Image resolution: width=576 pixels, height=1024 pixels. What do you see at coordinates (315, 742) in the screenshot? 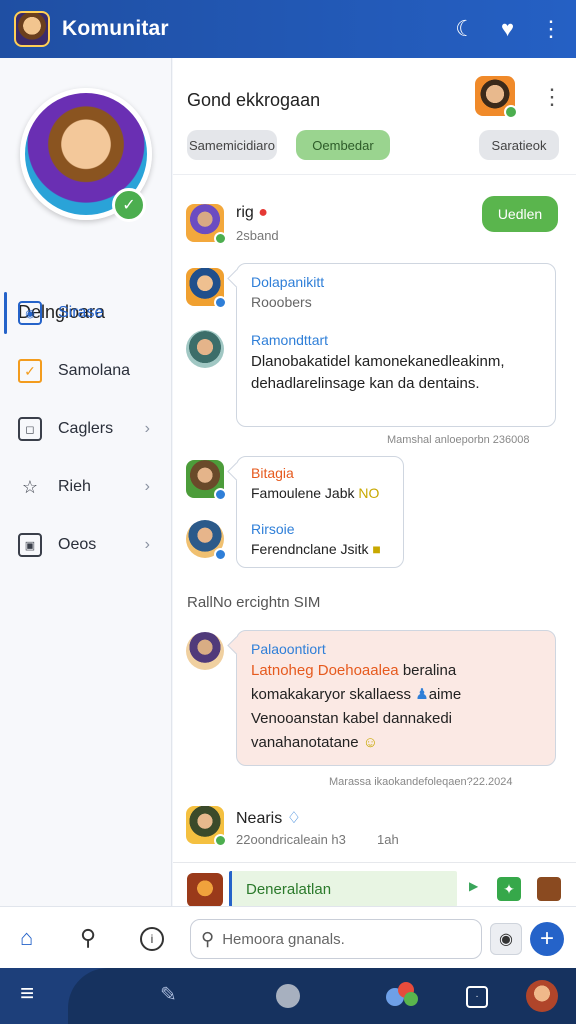
I see `message-text: vanahanotatane ☺` at bounding box center [315, 742].